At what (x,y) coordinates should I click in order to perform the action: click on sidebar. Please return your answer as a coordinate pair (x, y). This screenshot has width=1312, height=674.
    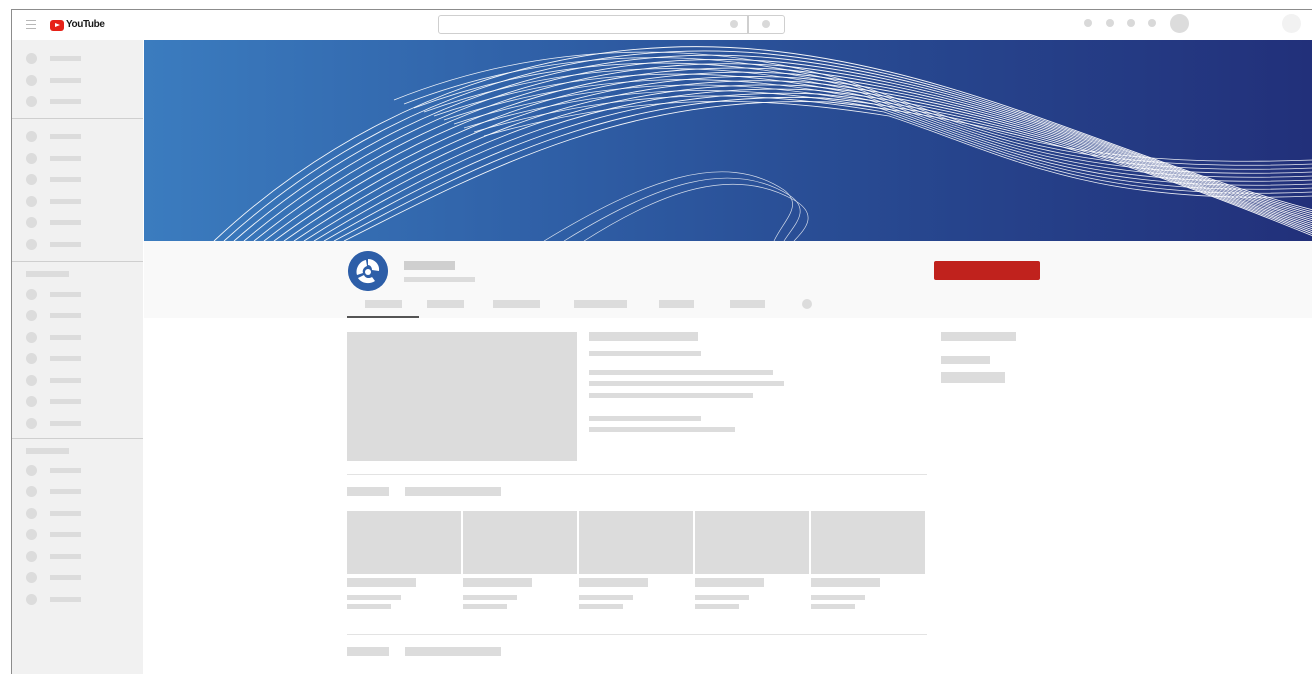
    Looking at the image, I should click on (77, 357).